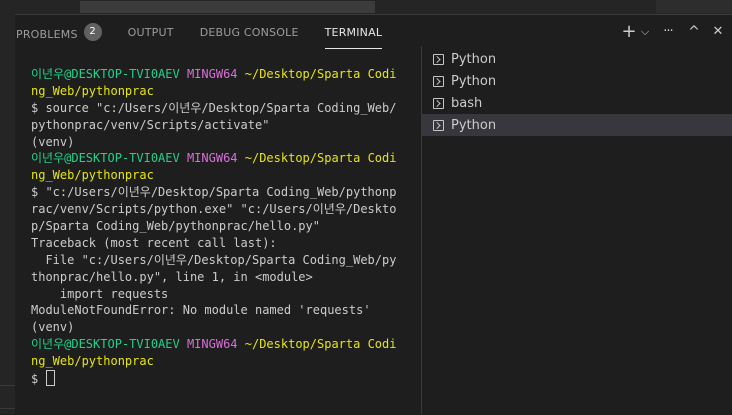 Image resolution: width=732 pixels, height=415 pixels. I want to click on terminal-text-segment: thonprac/hello.py", line 1, in <module>, so click(172, 276).